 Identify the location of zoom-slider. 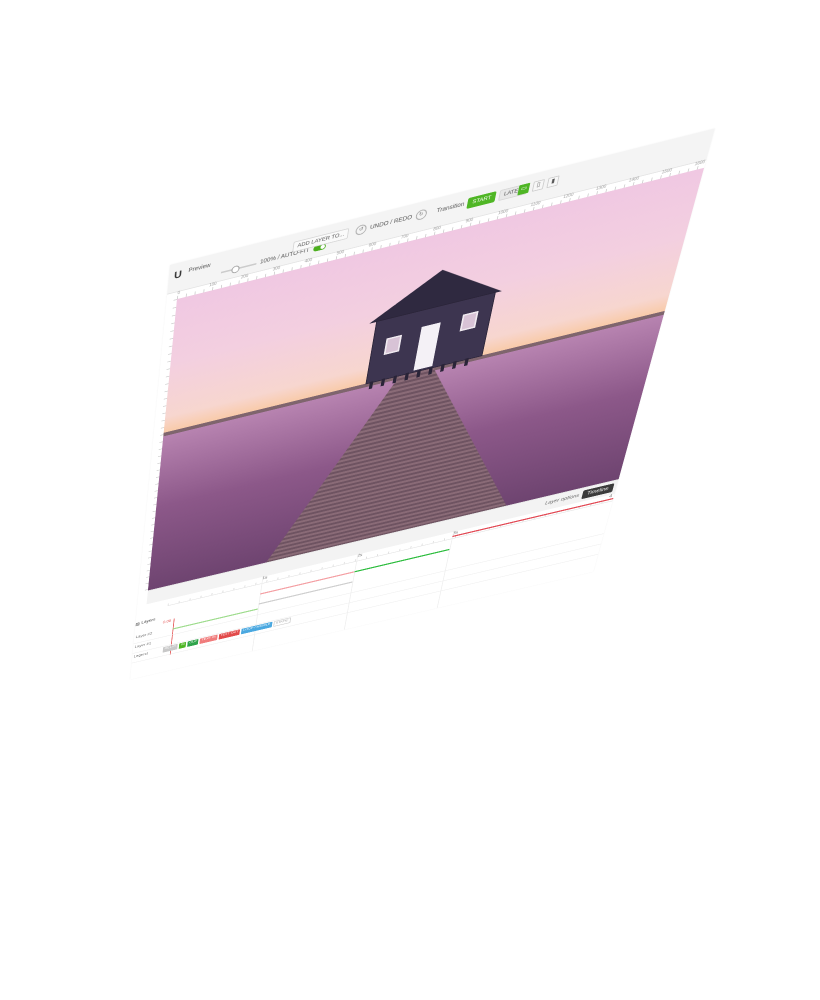
(239, 268).